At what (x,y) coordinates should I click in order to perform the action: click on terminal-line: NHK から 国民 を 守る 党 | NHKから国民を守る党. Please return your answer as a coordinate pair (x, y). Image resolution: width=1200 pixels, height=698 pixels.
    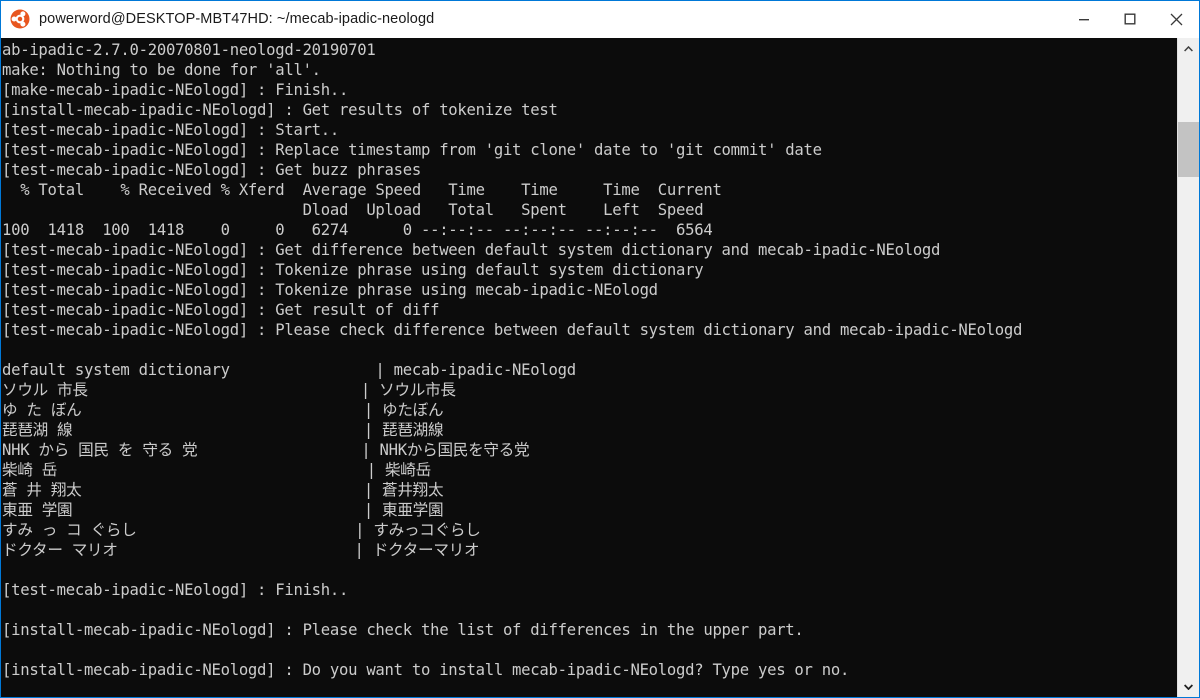
    Looking at the image, I should click on (266, 450).